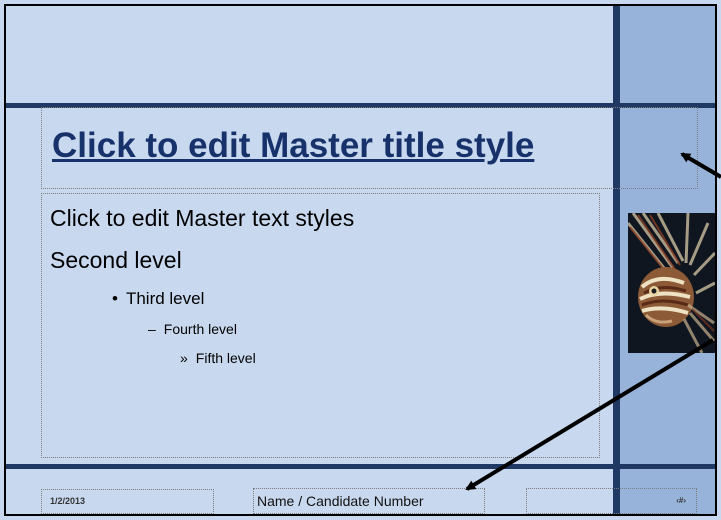  I want to click on footer-placeholder: Name / Candidate Number, so click(369, 501).